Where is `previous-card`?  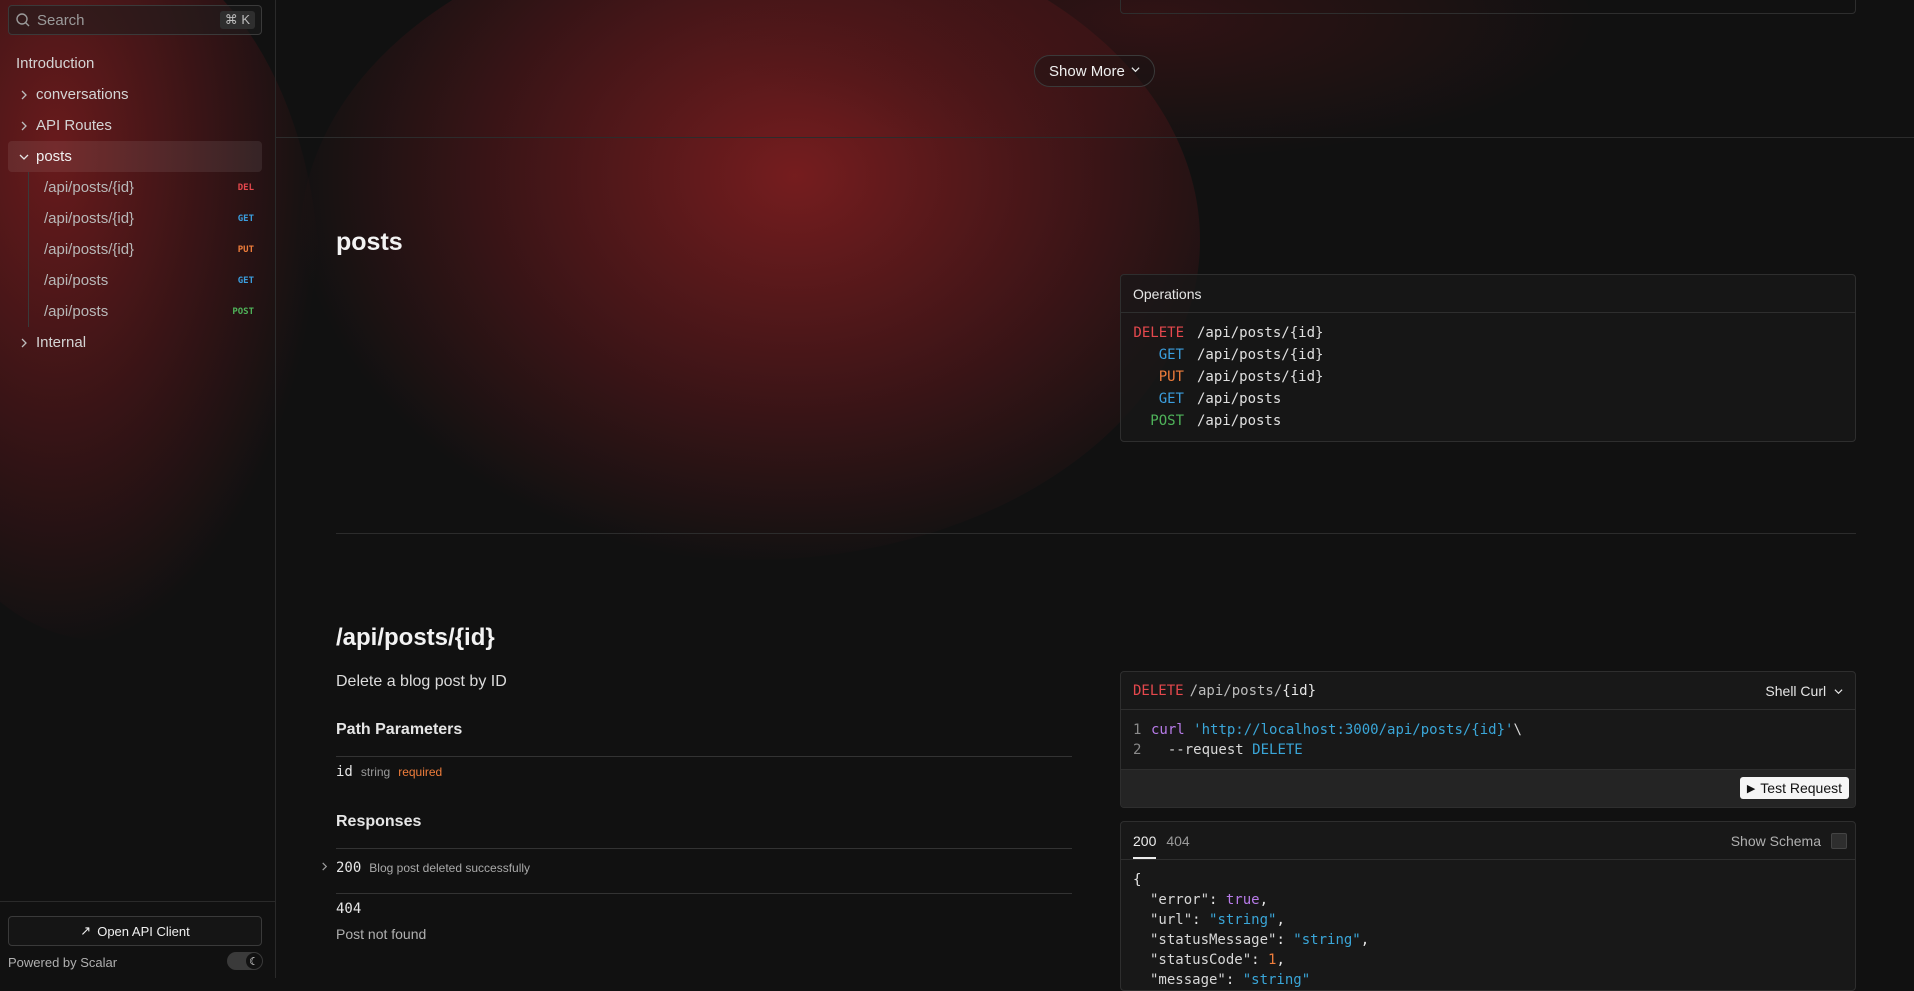 previous-card is located at coordinates (1488, 7).